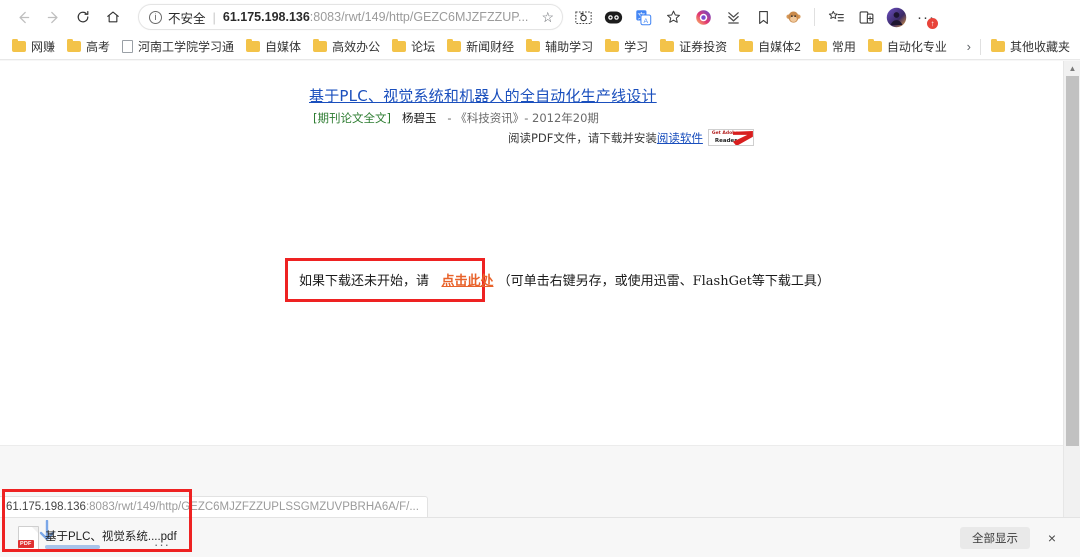 This screenshot has width=1080, height=557. Describe the element at coordinates (155, 17) in the screenshot. I see `site-info-icon: i` at that location.